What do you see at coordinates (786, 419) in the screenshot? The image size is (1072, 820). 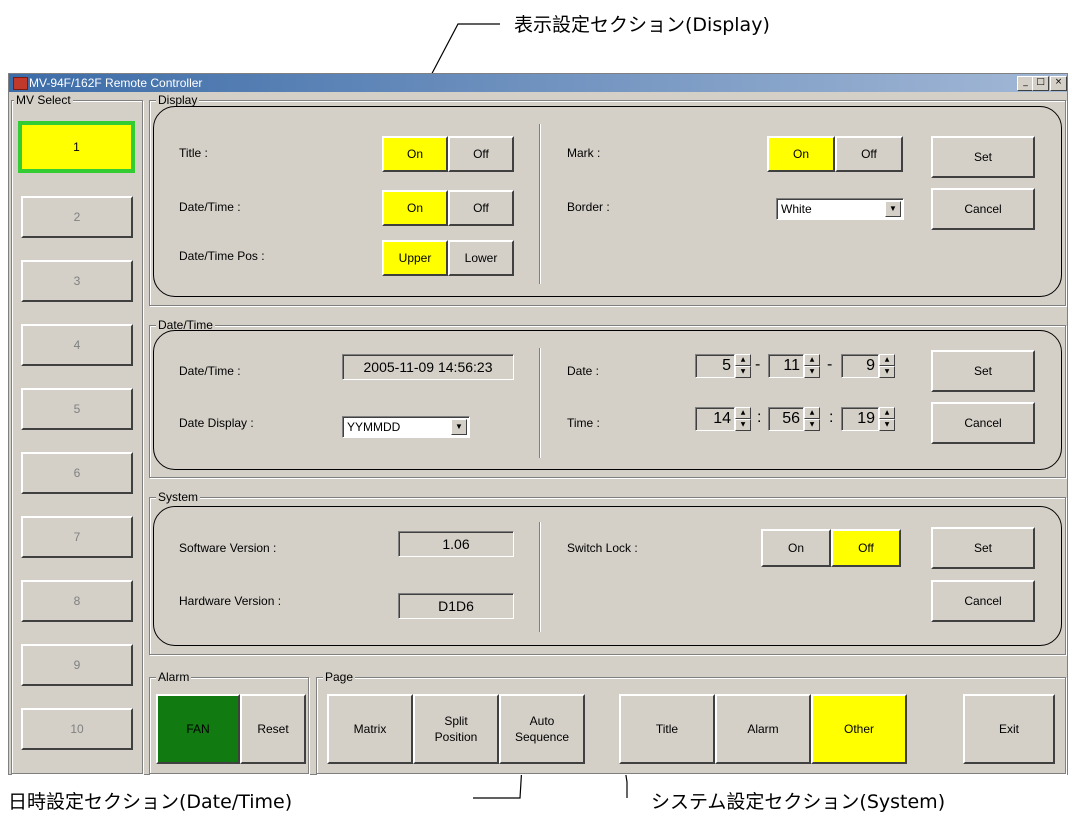 I see `time-minute-value: 56` at bounding box center [786, 419].